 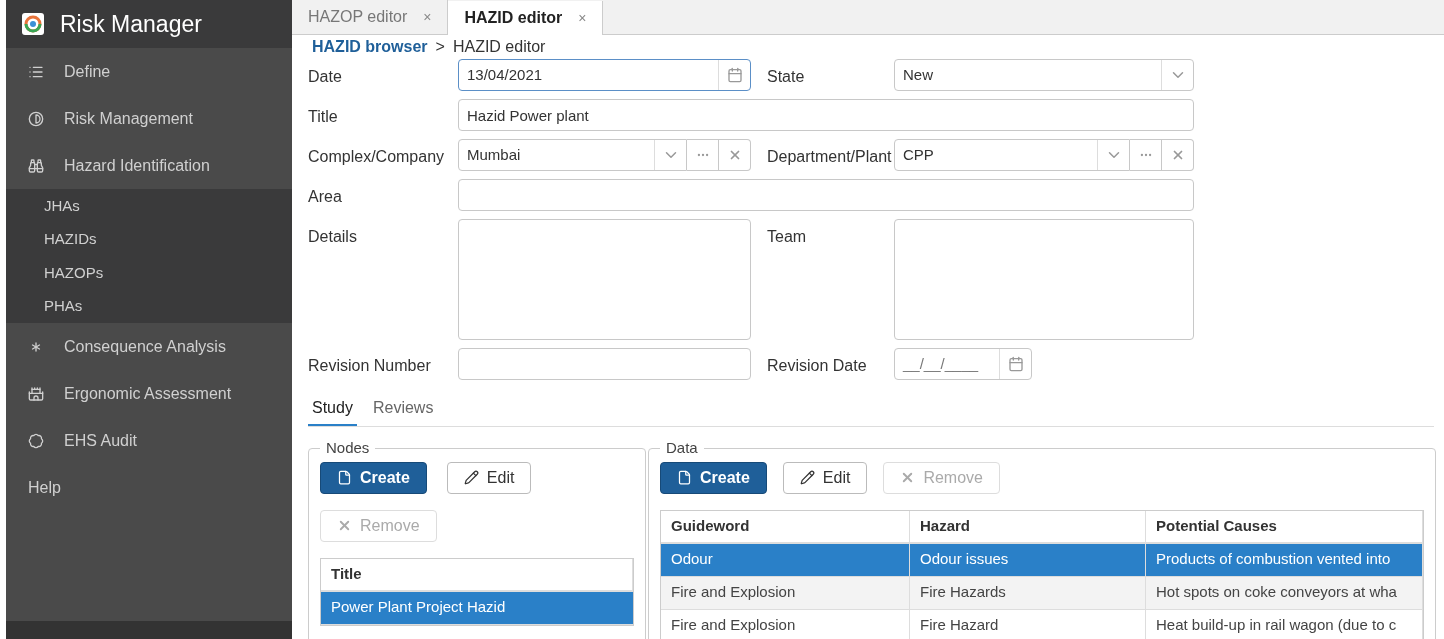 I want to click on table-row: Odour Odour issues Products of combustion vented into, so click(x=1042, y=560).